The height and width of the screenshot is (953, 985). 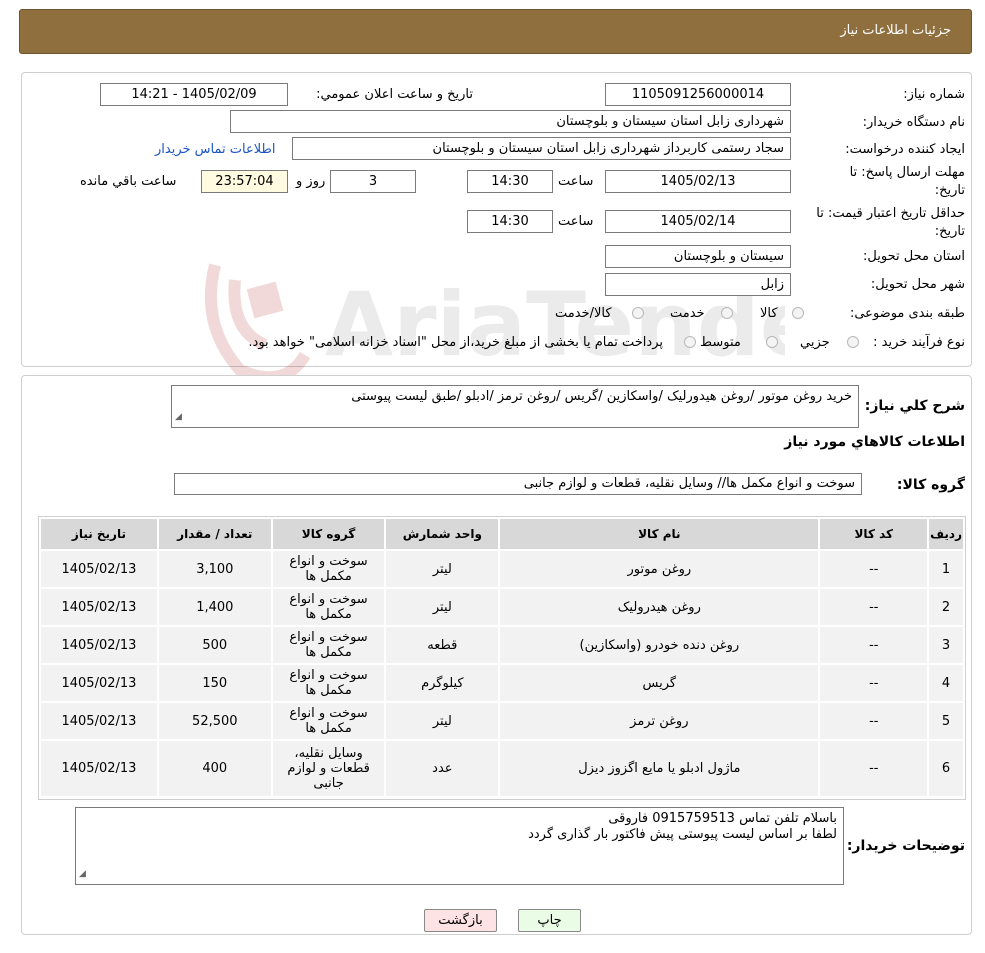 I want to click on city-label: شهر محل تحویل:, so click(x=917, y=284).